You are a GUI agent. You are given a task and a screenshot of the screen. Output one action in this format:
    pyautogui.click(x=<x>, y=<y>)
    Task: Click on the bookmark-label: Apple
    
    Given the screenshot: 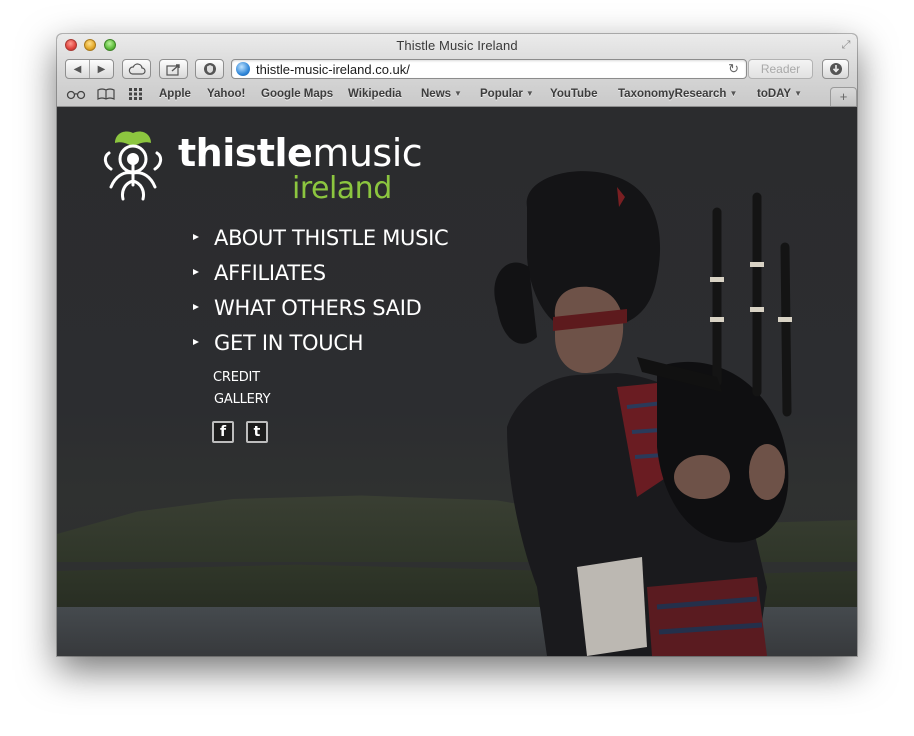 What is the action you would take?
    pyautogui.click(x=175, y=94)
    